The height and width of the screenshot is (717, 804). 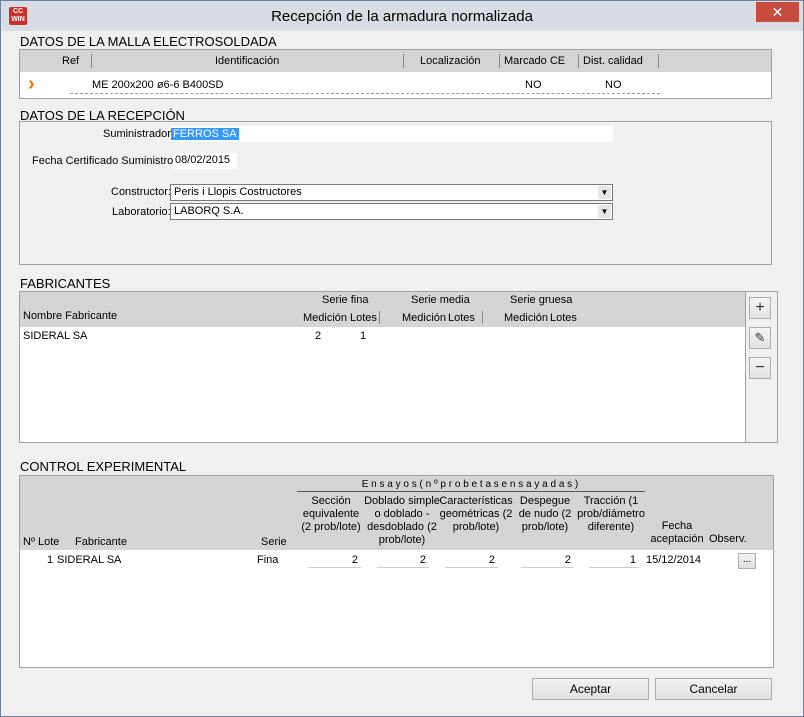 What do you see at coordinates (31, 84) in the screenshot?
I see `row-selector-icon: ›` at bounding box center [31, 84].